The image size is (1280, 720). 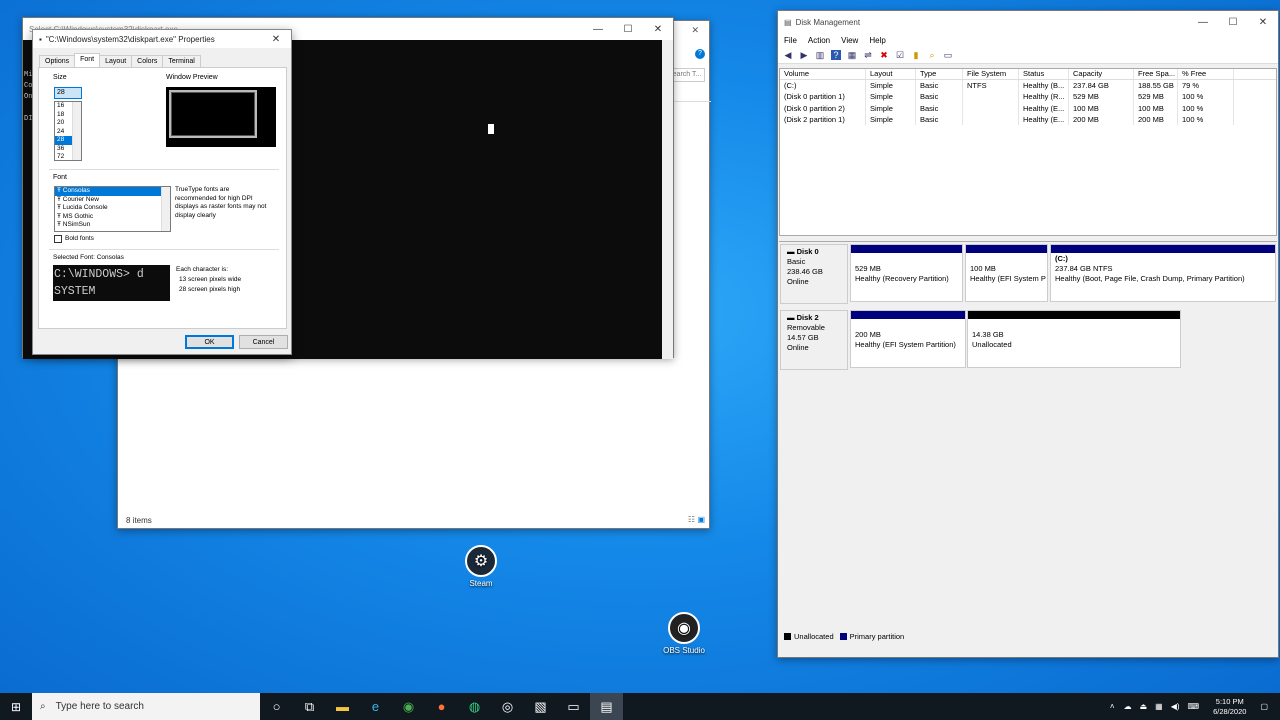 I want to click on connect-icon: ⇌, so click(x=868, y=55).